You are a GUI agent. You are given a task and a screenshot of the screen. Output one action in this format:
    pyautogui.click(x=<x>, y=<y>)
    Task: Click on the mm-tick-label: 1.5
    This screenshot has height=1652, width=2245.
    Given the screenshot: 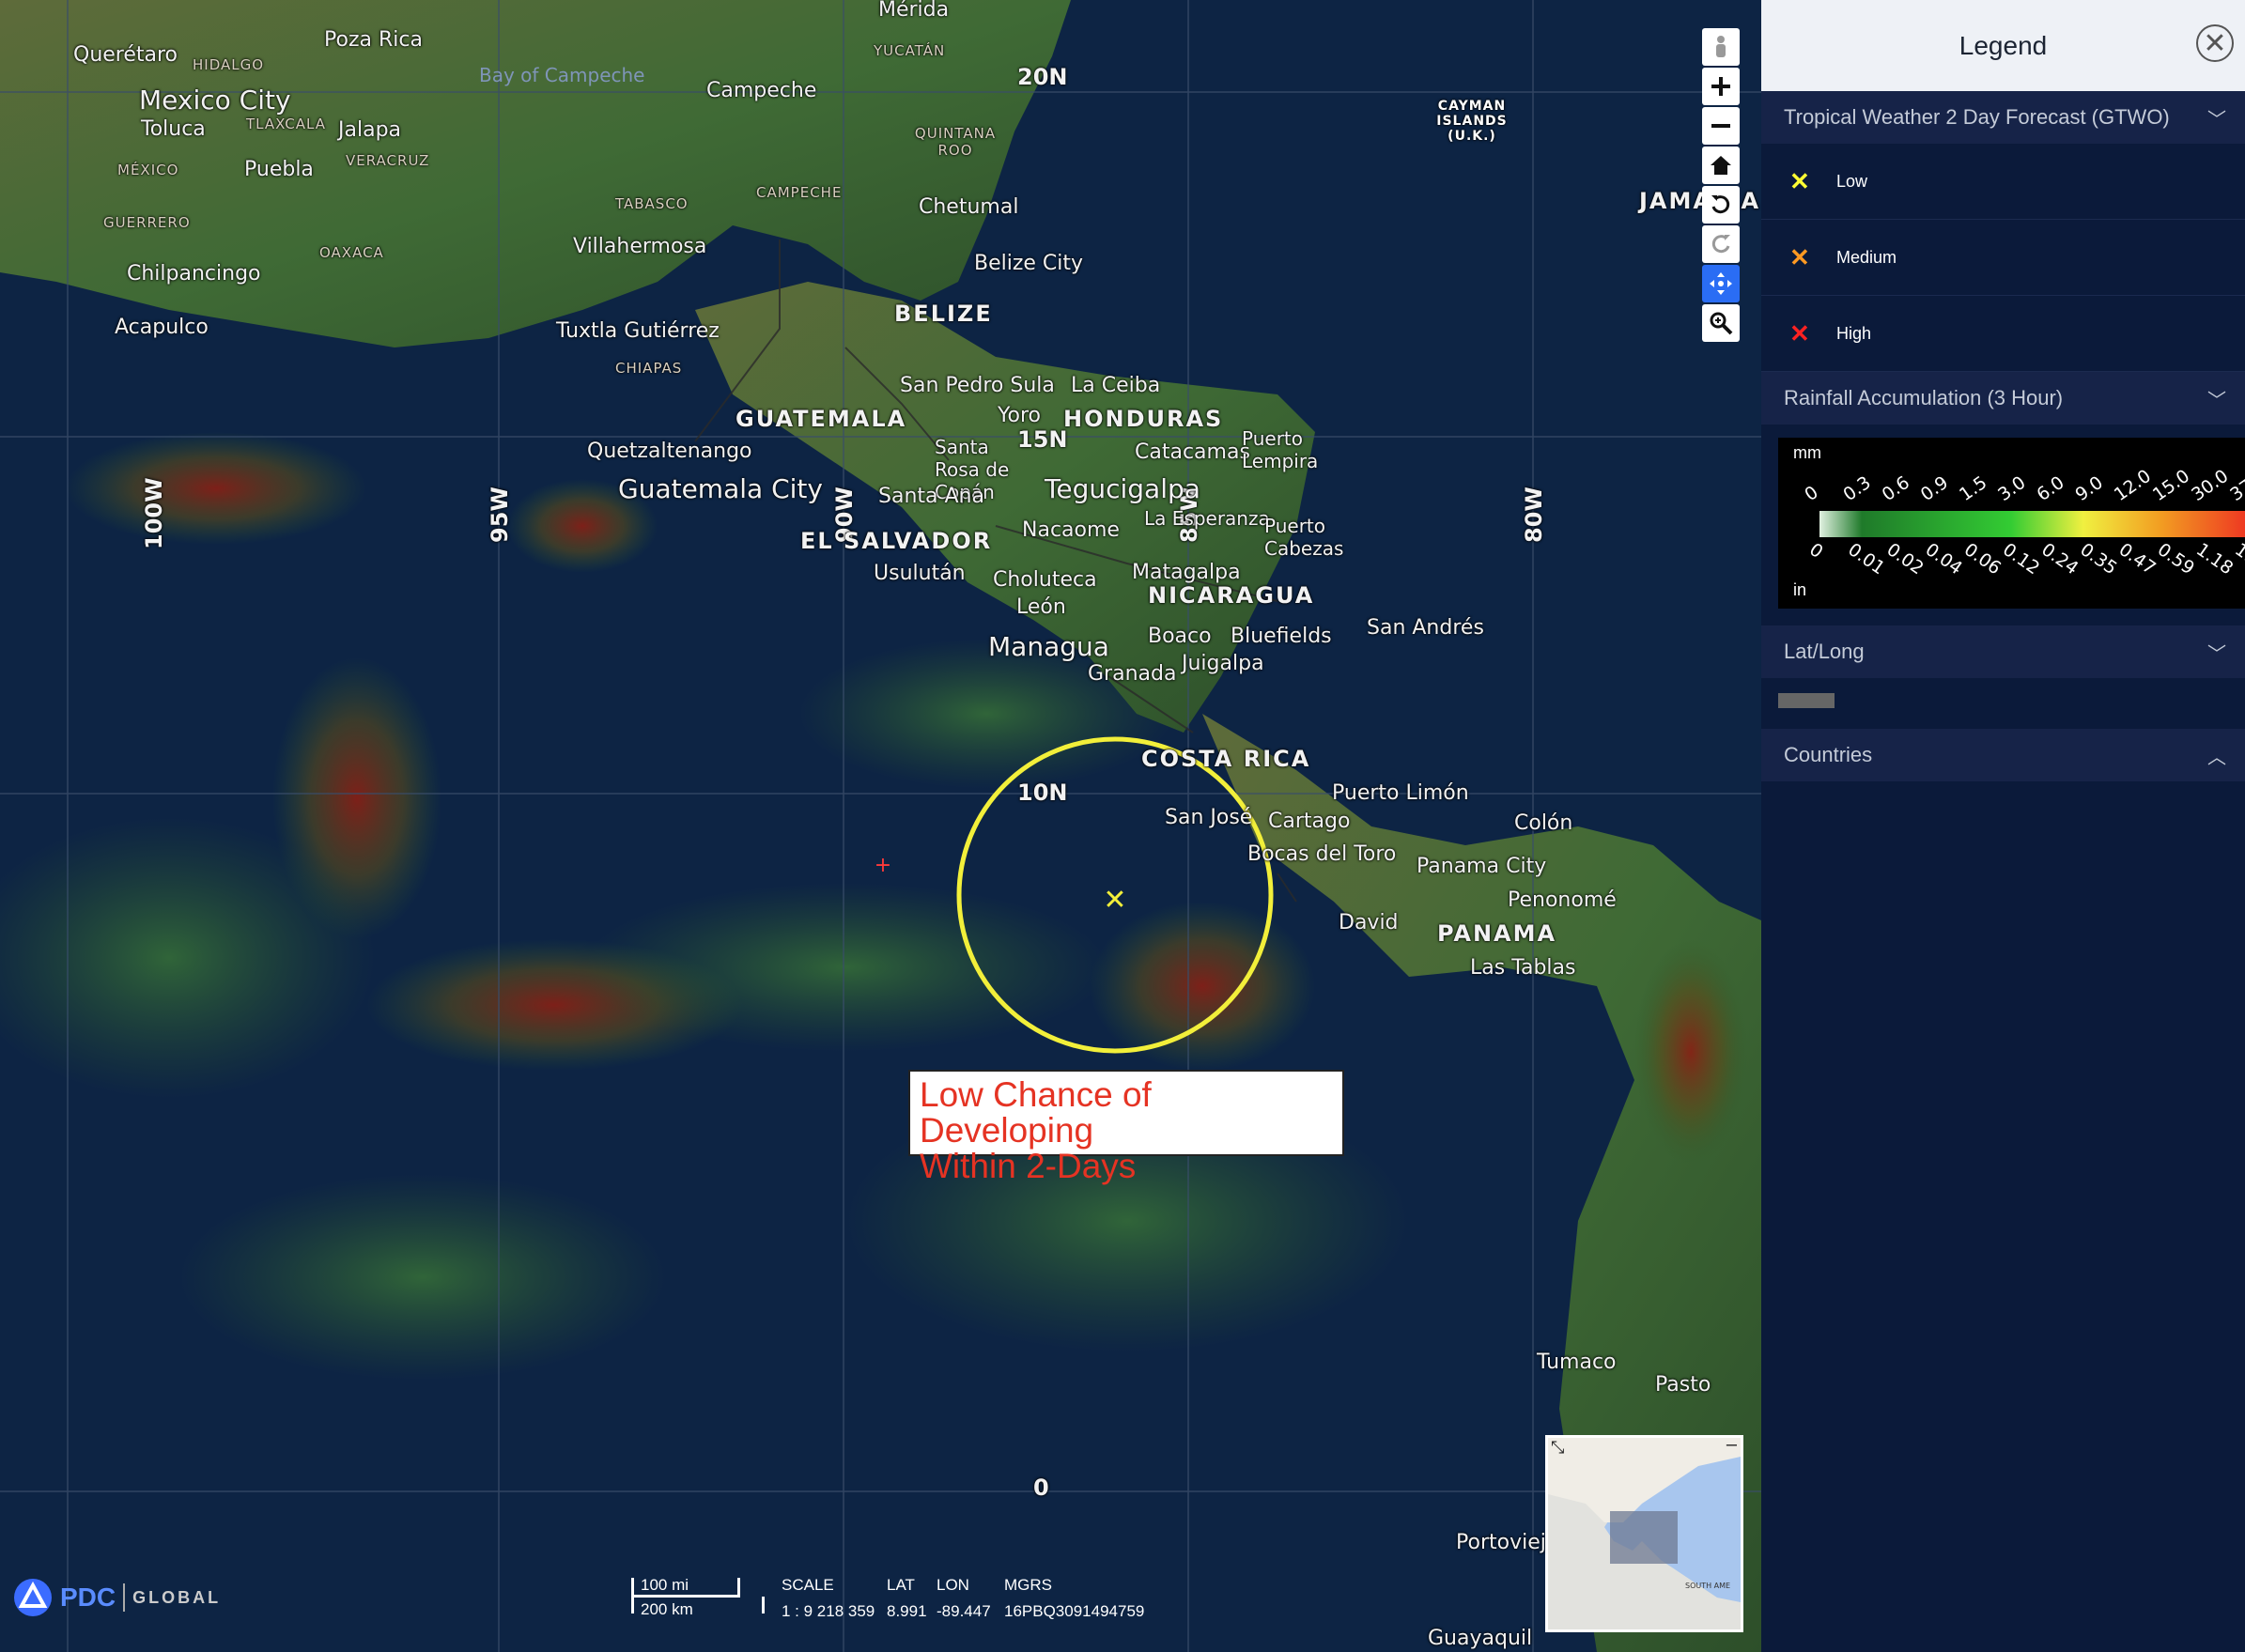 What is the action you would take?
    pyautogui.click(x=1973, y=488)
    